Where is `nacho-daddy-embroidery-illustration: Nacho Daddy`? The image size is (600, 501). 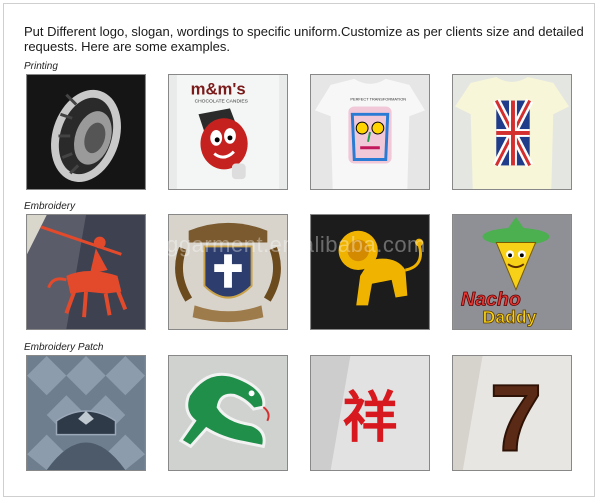 nacho-daddy-embroidery-illustration: Nacho Daddy is located at coordinates (512, 272).